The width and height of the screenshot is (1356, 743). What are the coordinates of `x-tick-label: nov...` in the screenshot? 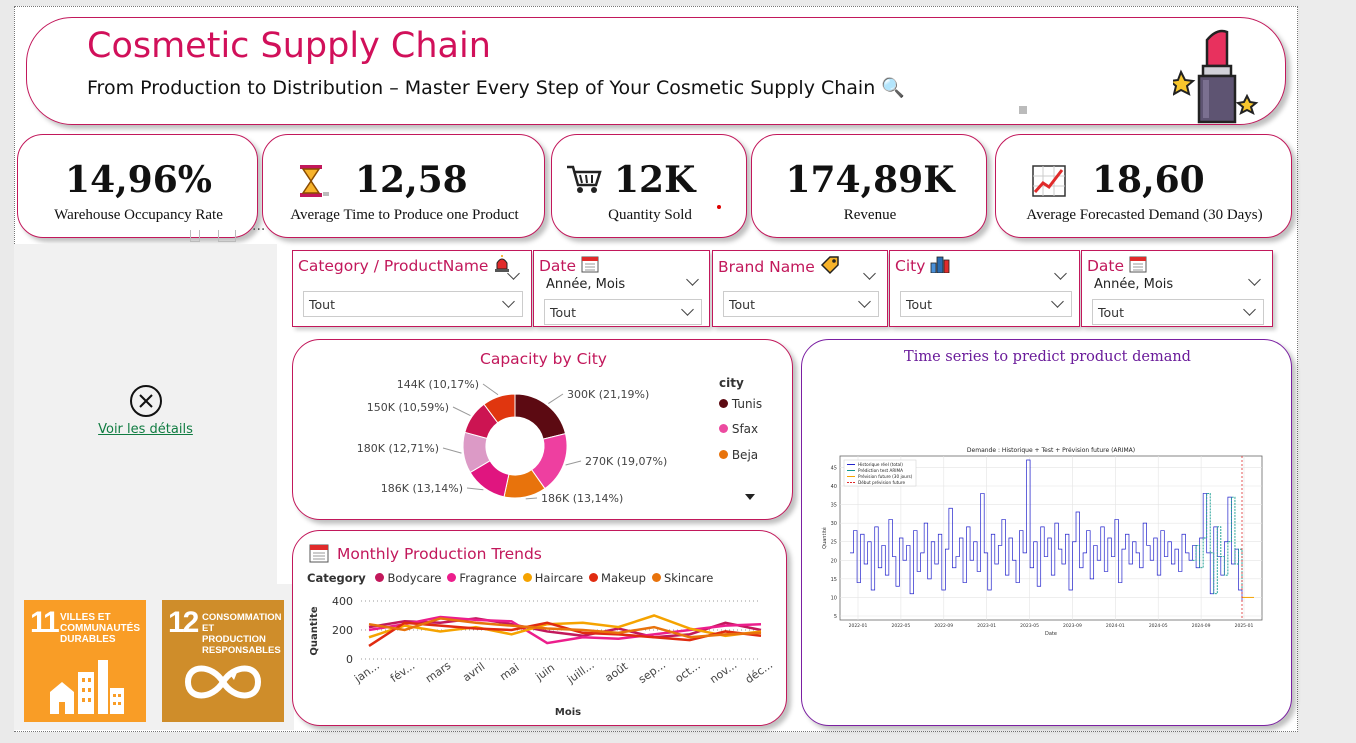 It's located at (723, 672).